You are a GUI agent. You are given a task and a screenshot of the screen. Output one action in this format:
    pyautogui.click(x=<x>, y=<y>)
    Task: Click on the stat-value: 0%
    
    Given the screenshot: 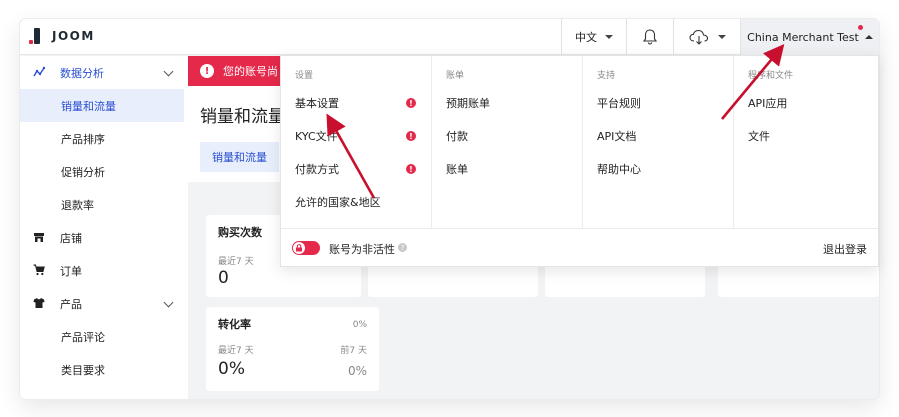 What is the action you would take?
    pyautogui.click(x=231, y=369)
    